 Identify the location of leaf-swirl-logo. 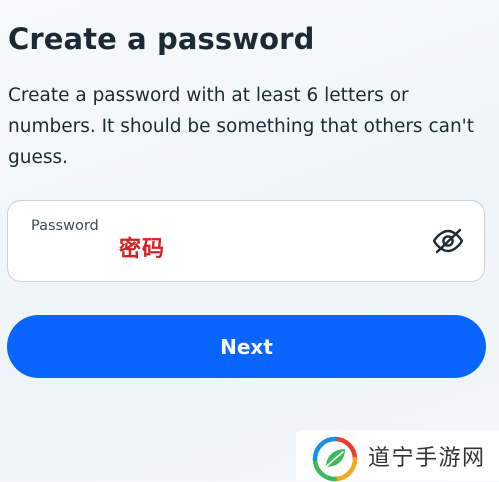
(335, 459).